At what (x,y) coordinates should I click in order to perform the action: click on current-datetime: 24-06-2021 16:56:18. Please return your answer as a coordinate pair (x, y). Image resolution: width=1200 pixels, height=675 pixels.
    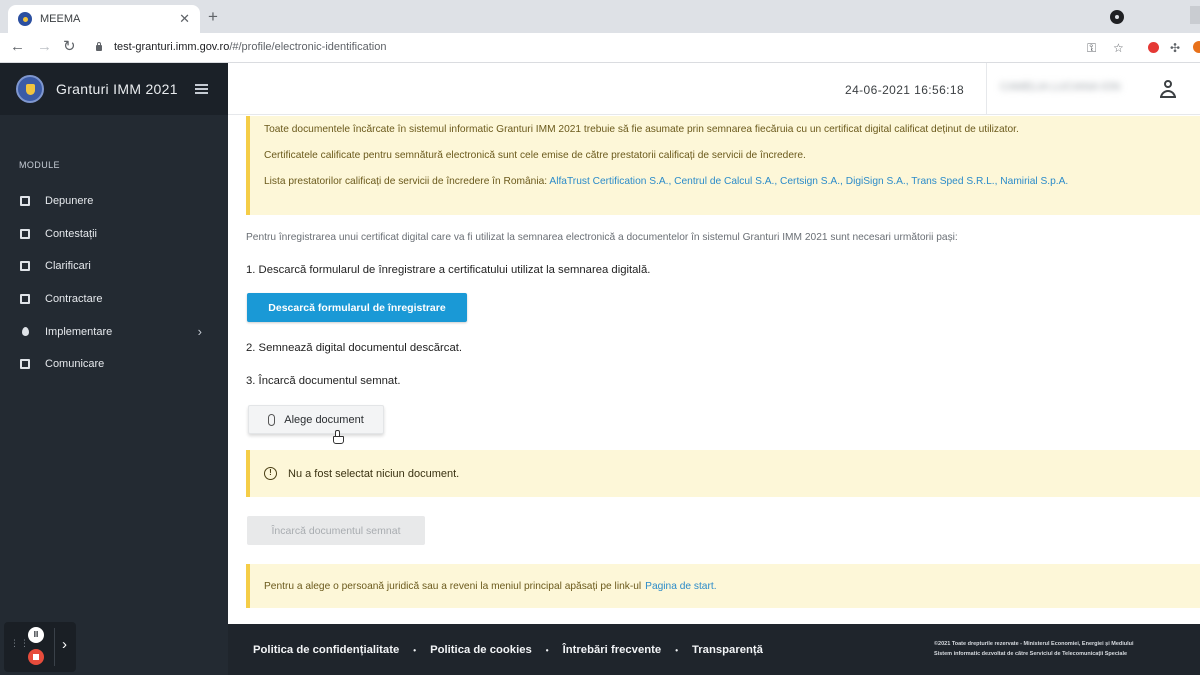
    Looking at the image, I should click on (905, 90).